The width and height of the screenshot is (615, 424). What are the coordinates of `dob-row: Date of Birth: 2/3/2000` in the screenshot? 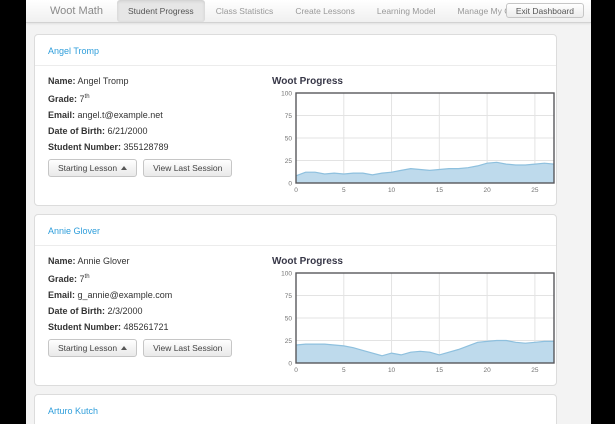 It's located at (95, 311).